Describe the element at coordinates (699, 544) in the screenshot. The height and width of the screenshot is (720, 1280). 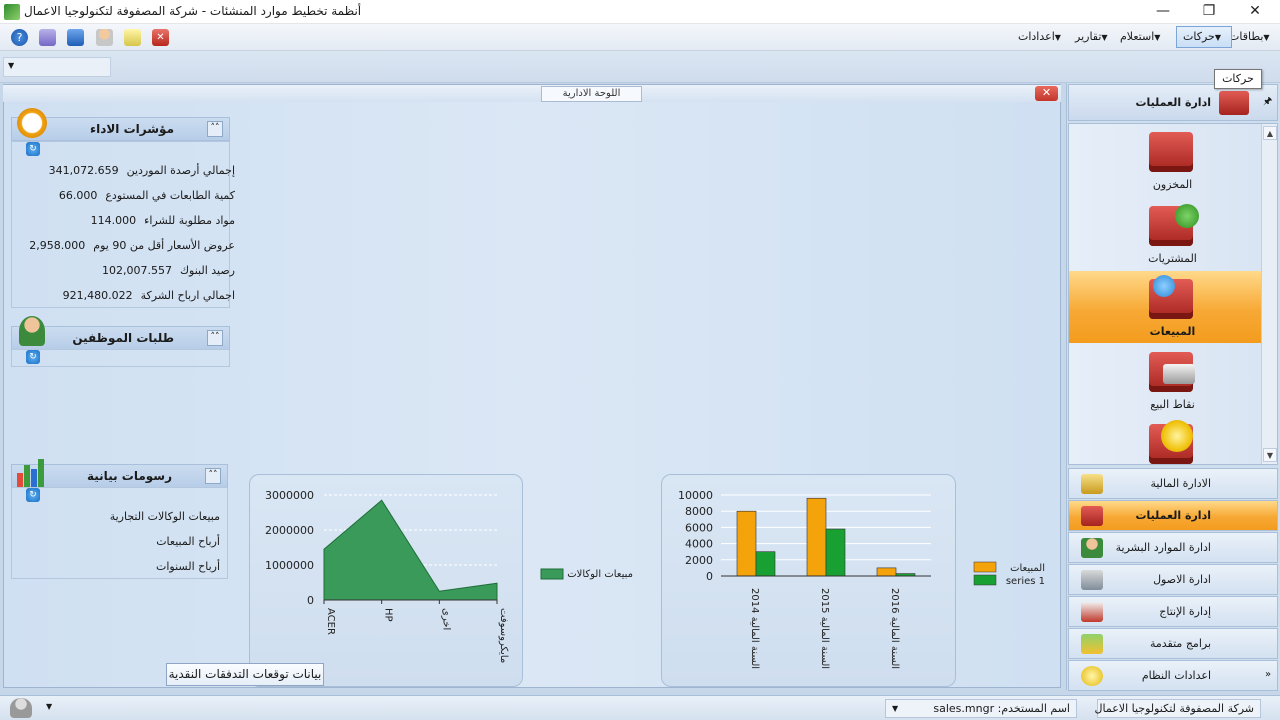
I see `y-tick-label: 4000` at that location.